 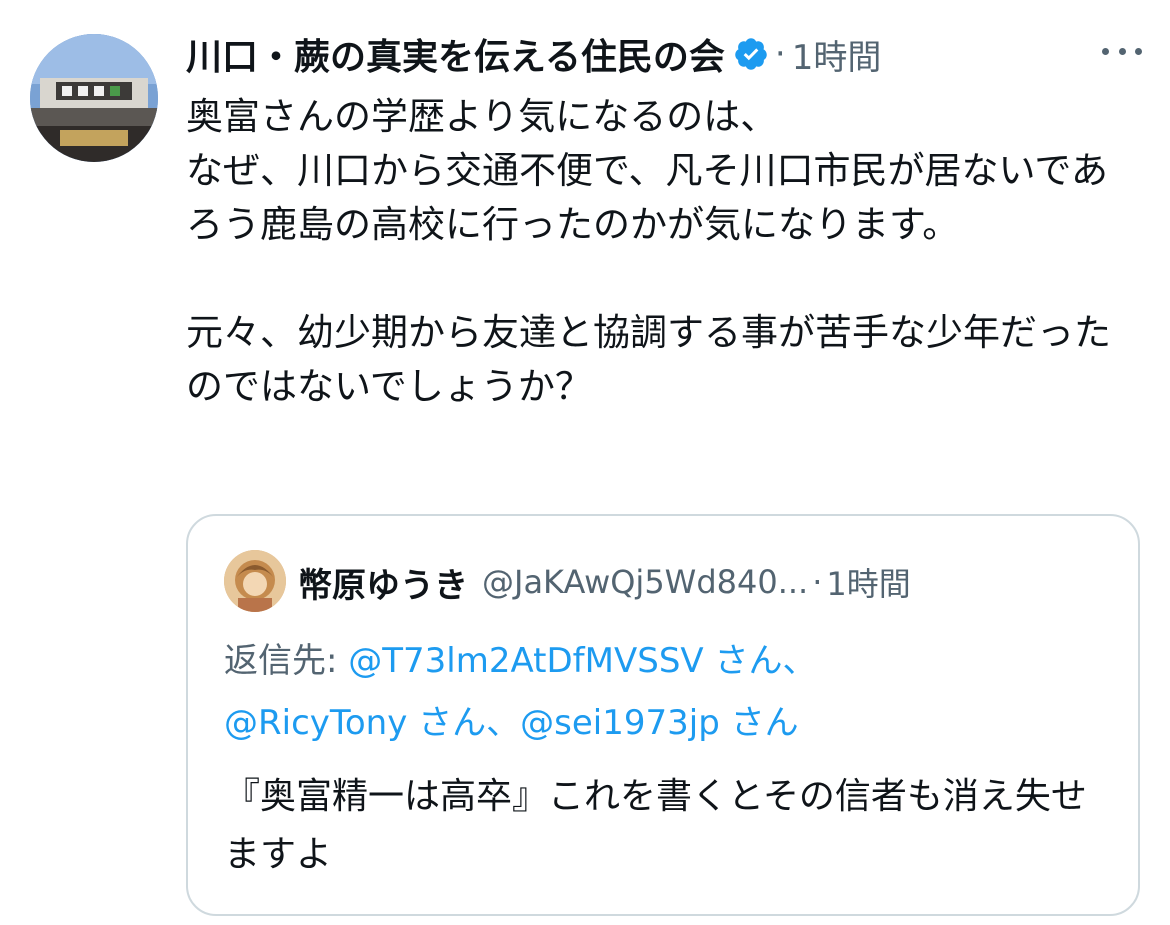 What do you see at coordinates (620, 723) in the screenshot?
I see `mention-link: @sei1973jp` at bounding box center [620, 723].